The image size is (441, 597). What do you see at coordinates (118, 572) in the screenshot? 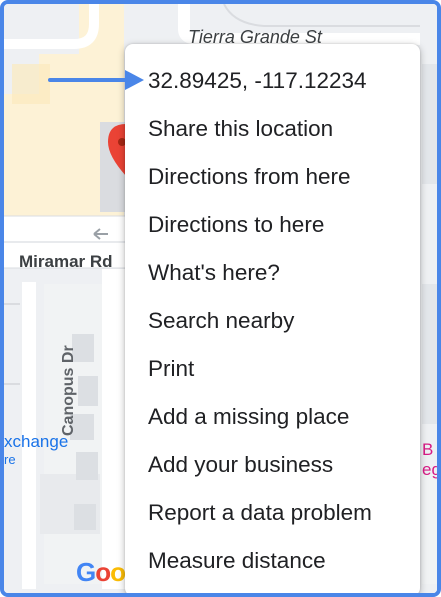
I see `google-logo-letter-o2: o` at bounding box center [118, 572].